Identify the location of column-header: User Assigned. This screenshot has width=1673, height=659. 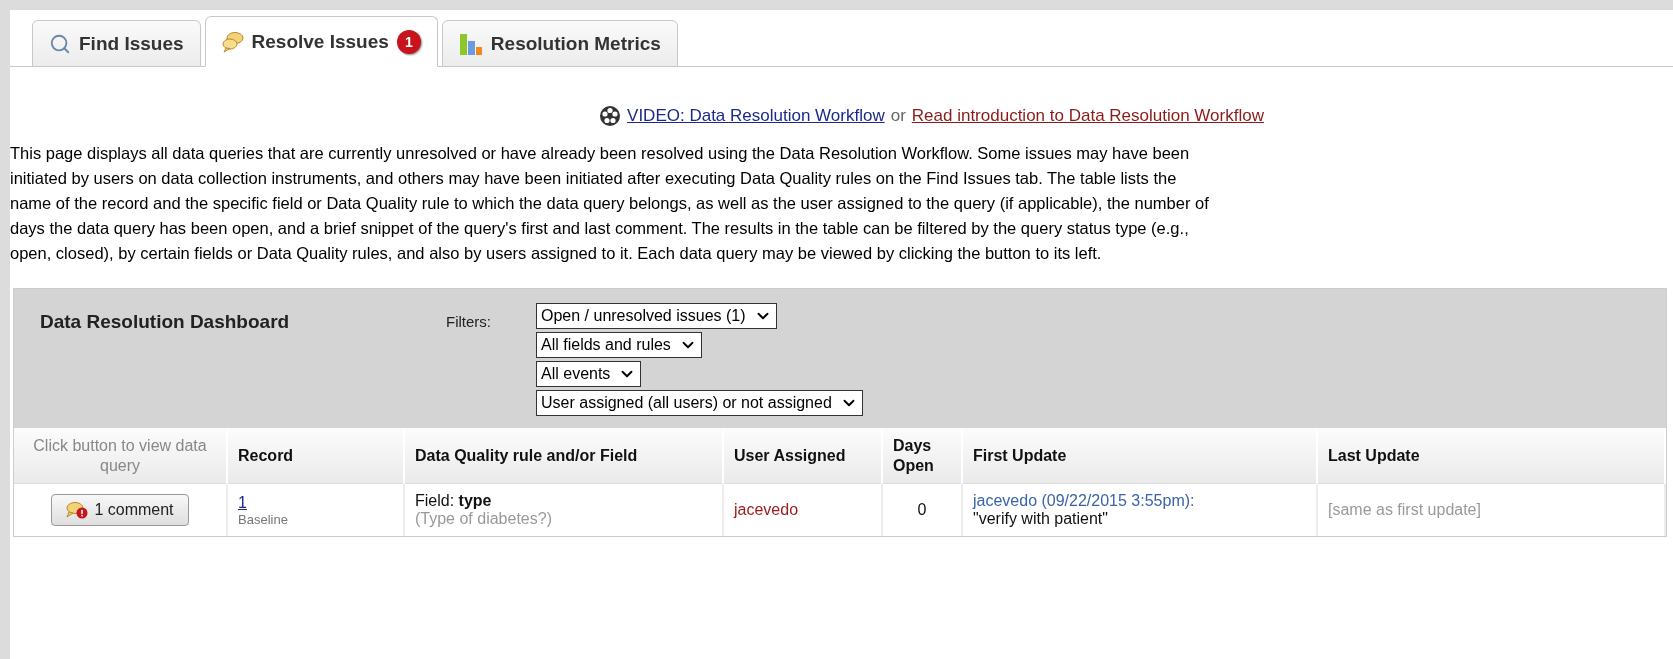
(802, 456).